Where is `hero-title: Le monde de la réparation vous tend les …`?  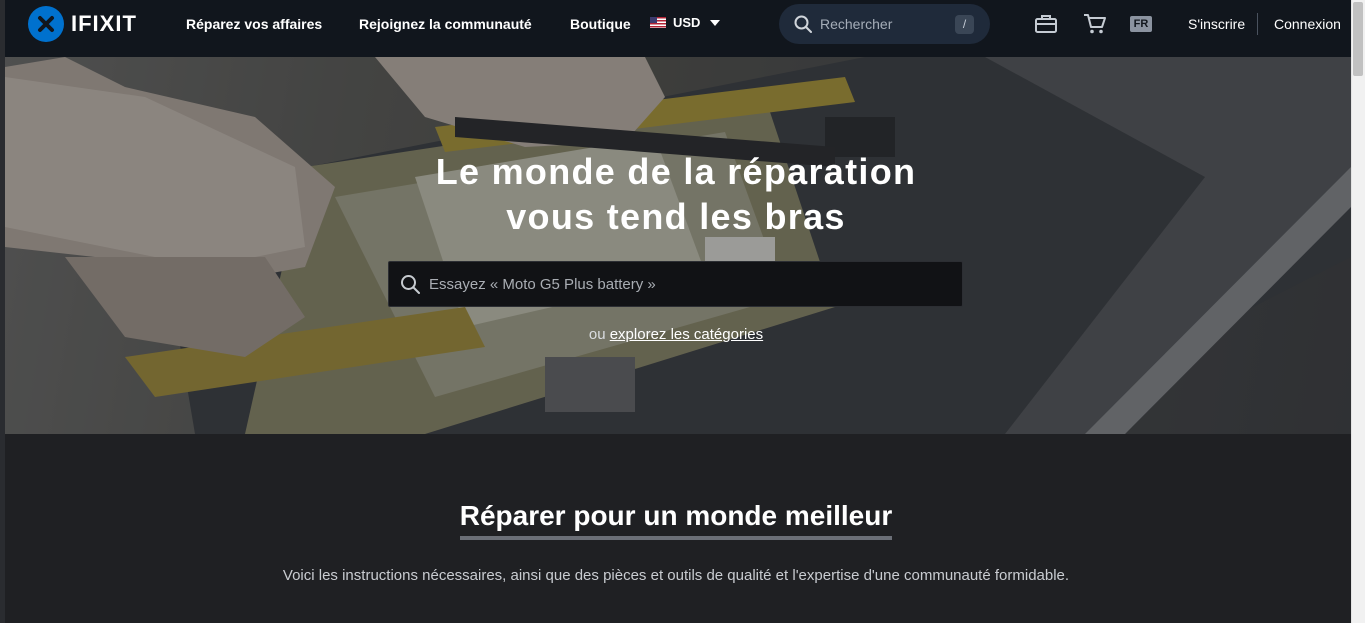
hero-title: Le monde de la réparation vous tend les … is located at coordinates (676, 194).